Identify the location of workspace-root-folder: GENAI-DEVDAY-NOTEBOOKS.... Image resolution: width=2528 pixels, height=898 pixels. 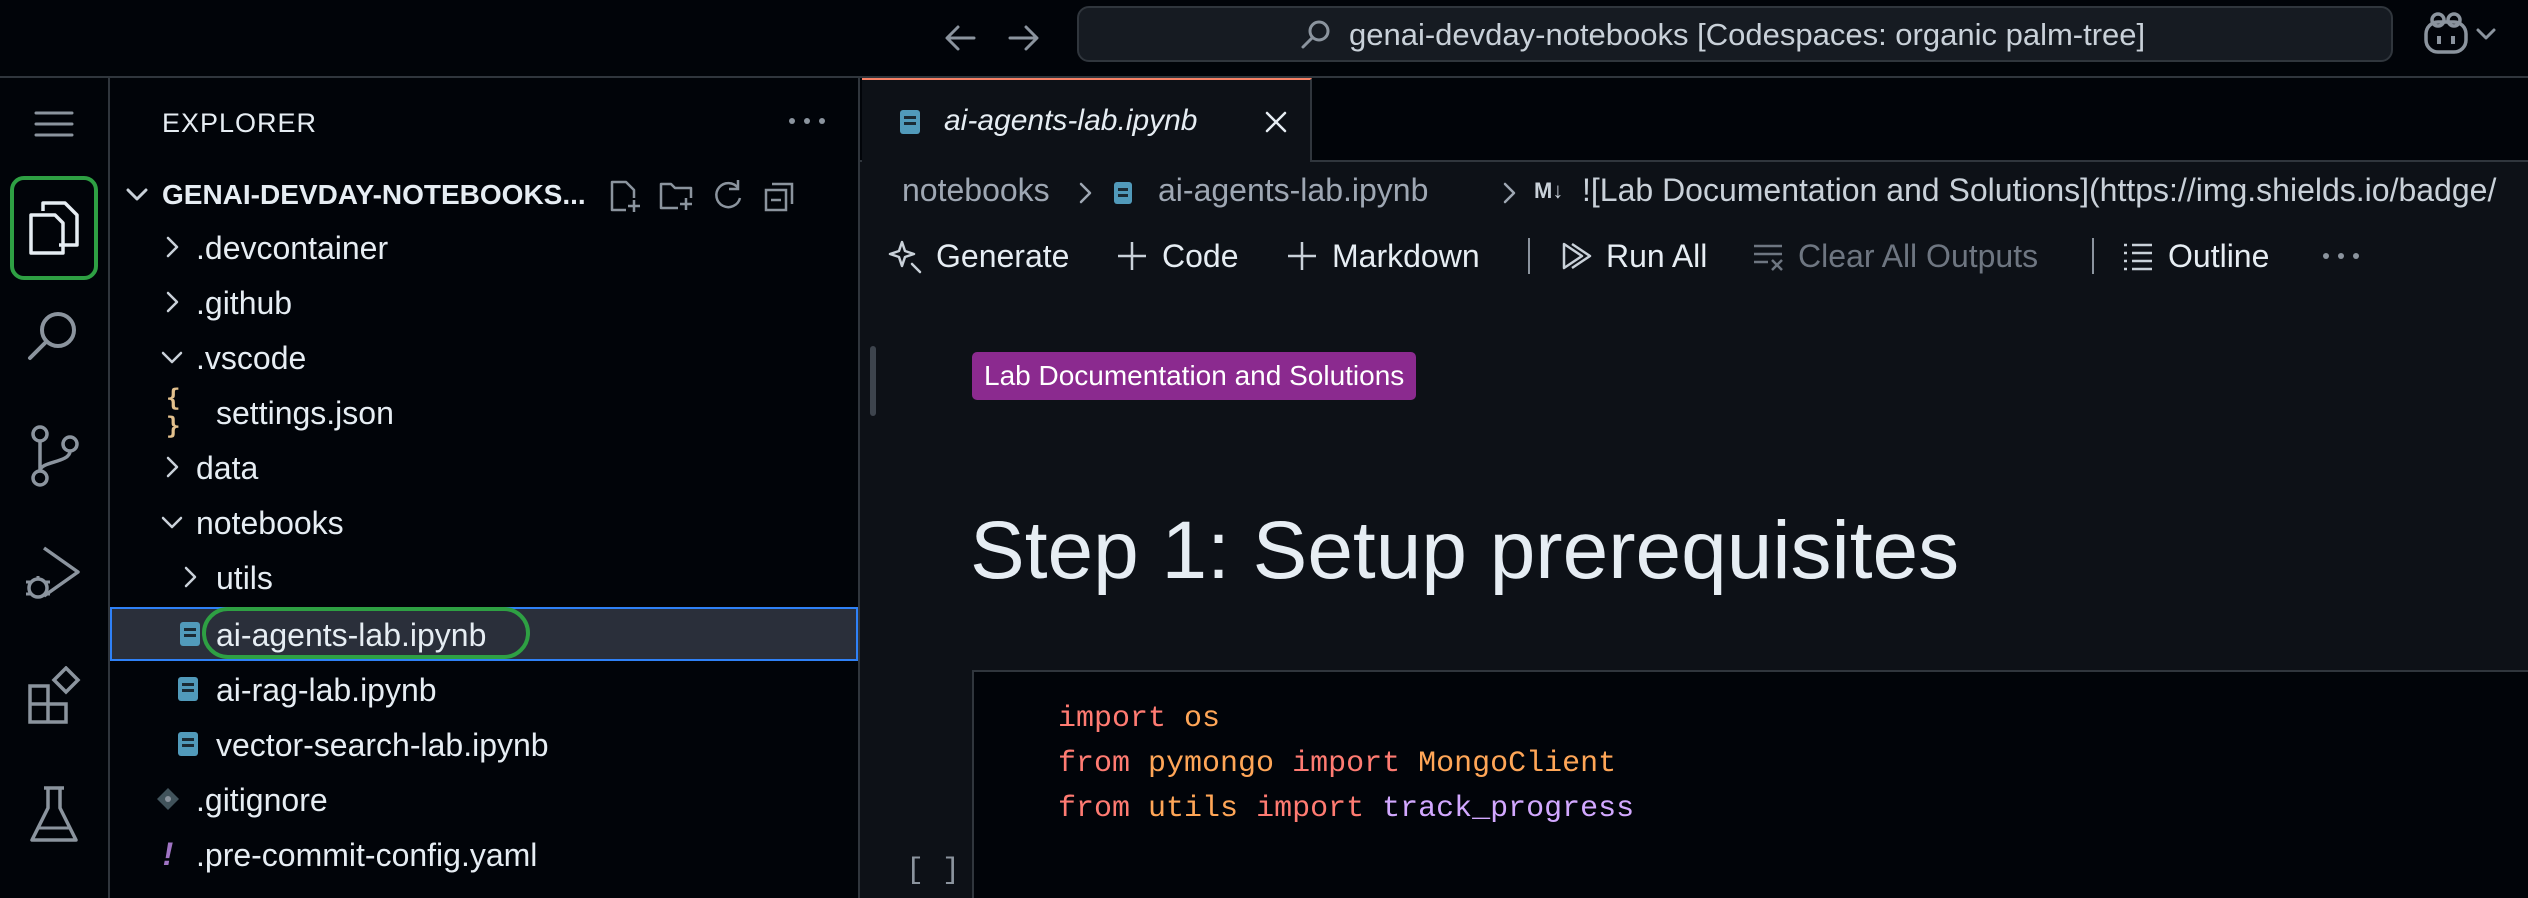
(484, 194).